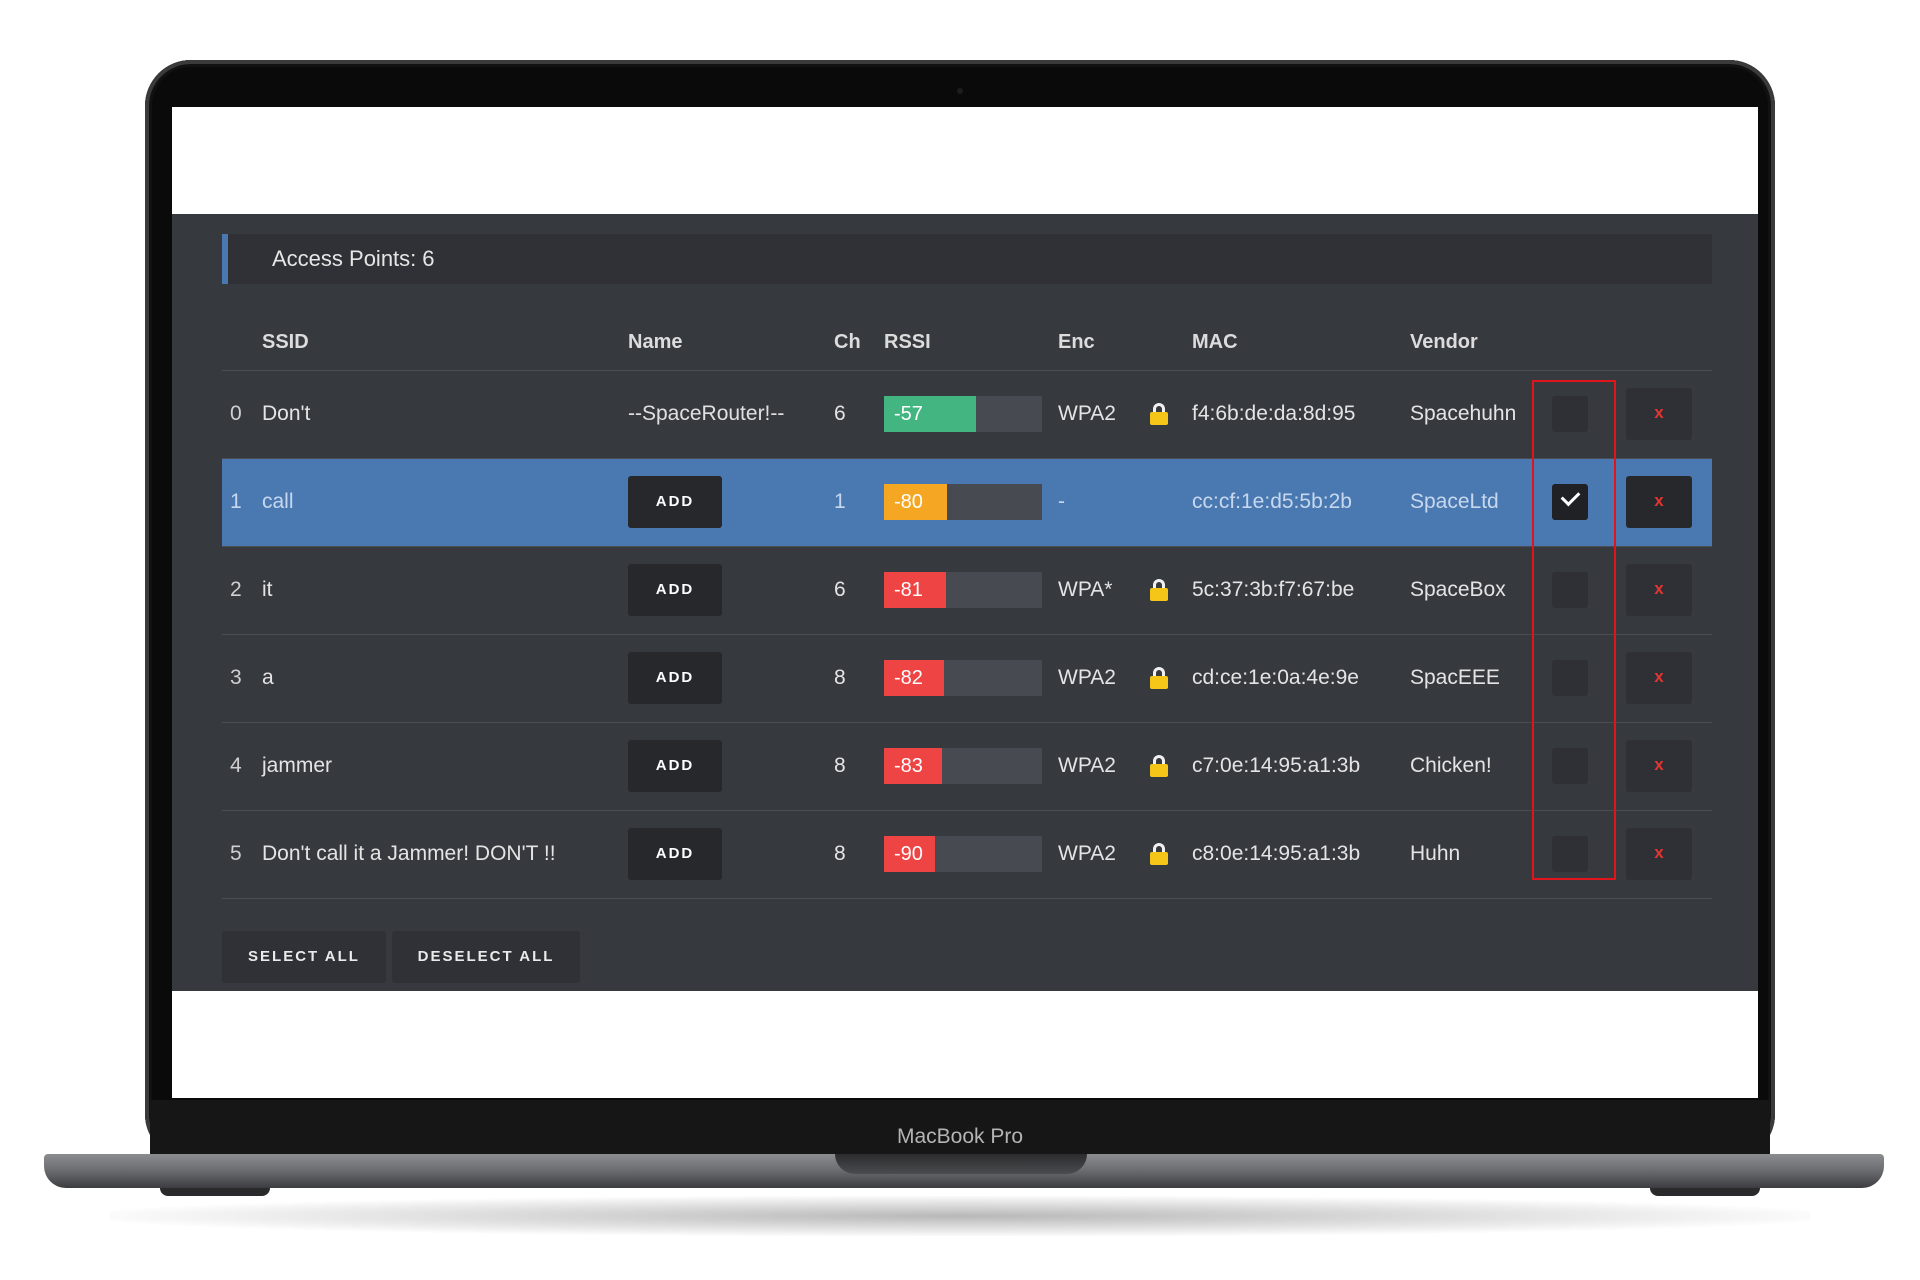  Describe the element at coordinates (963, 414) in the screenshot. I see `rssi-bar: -57` at that location.